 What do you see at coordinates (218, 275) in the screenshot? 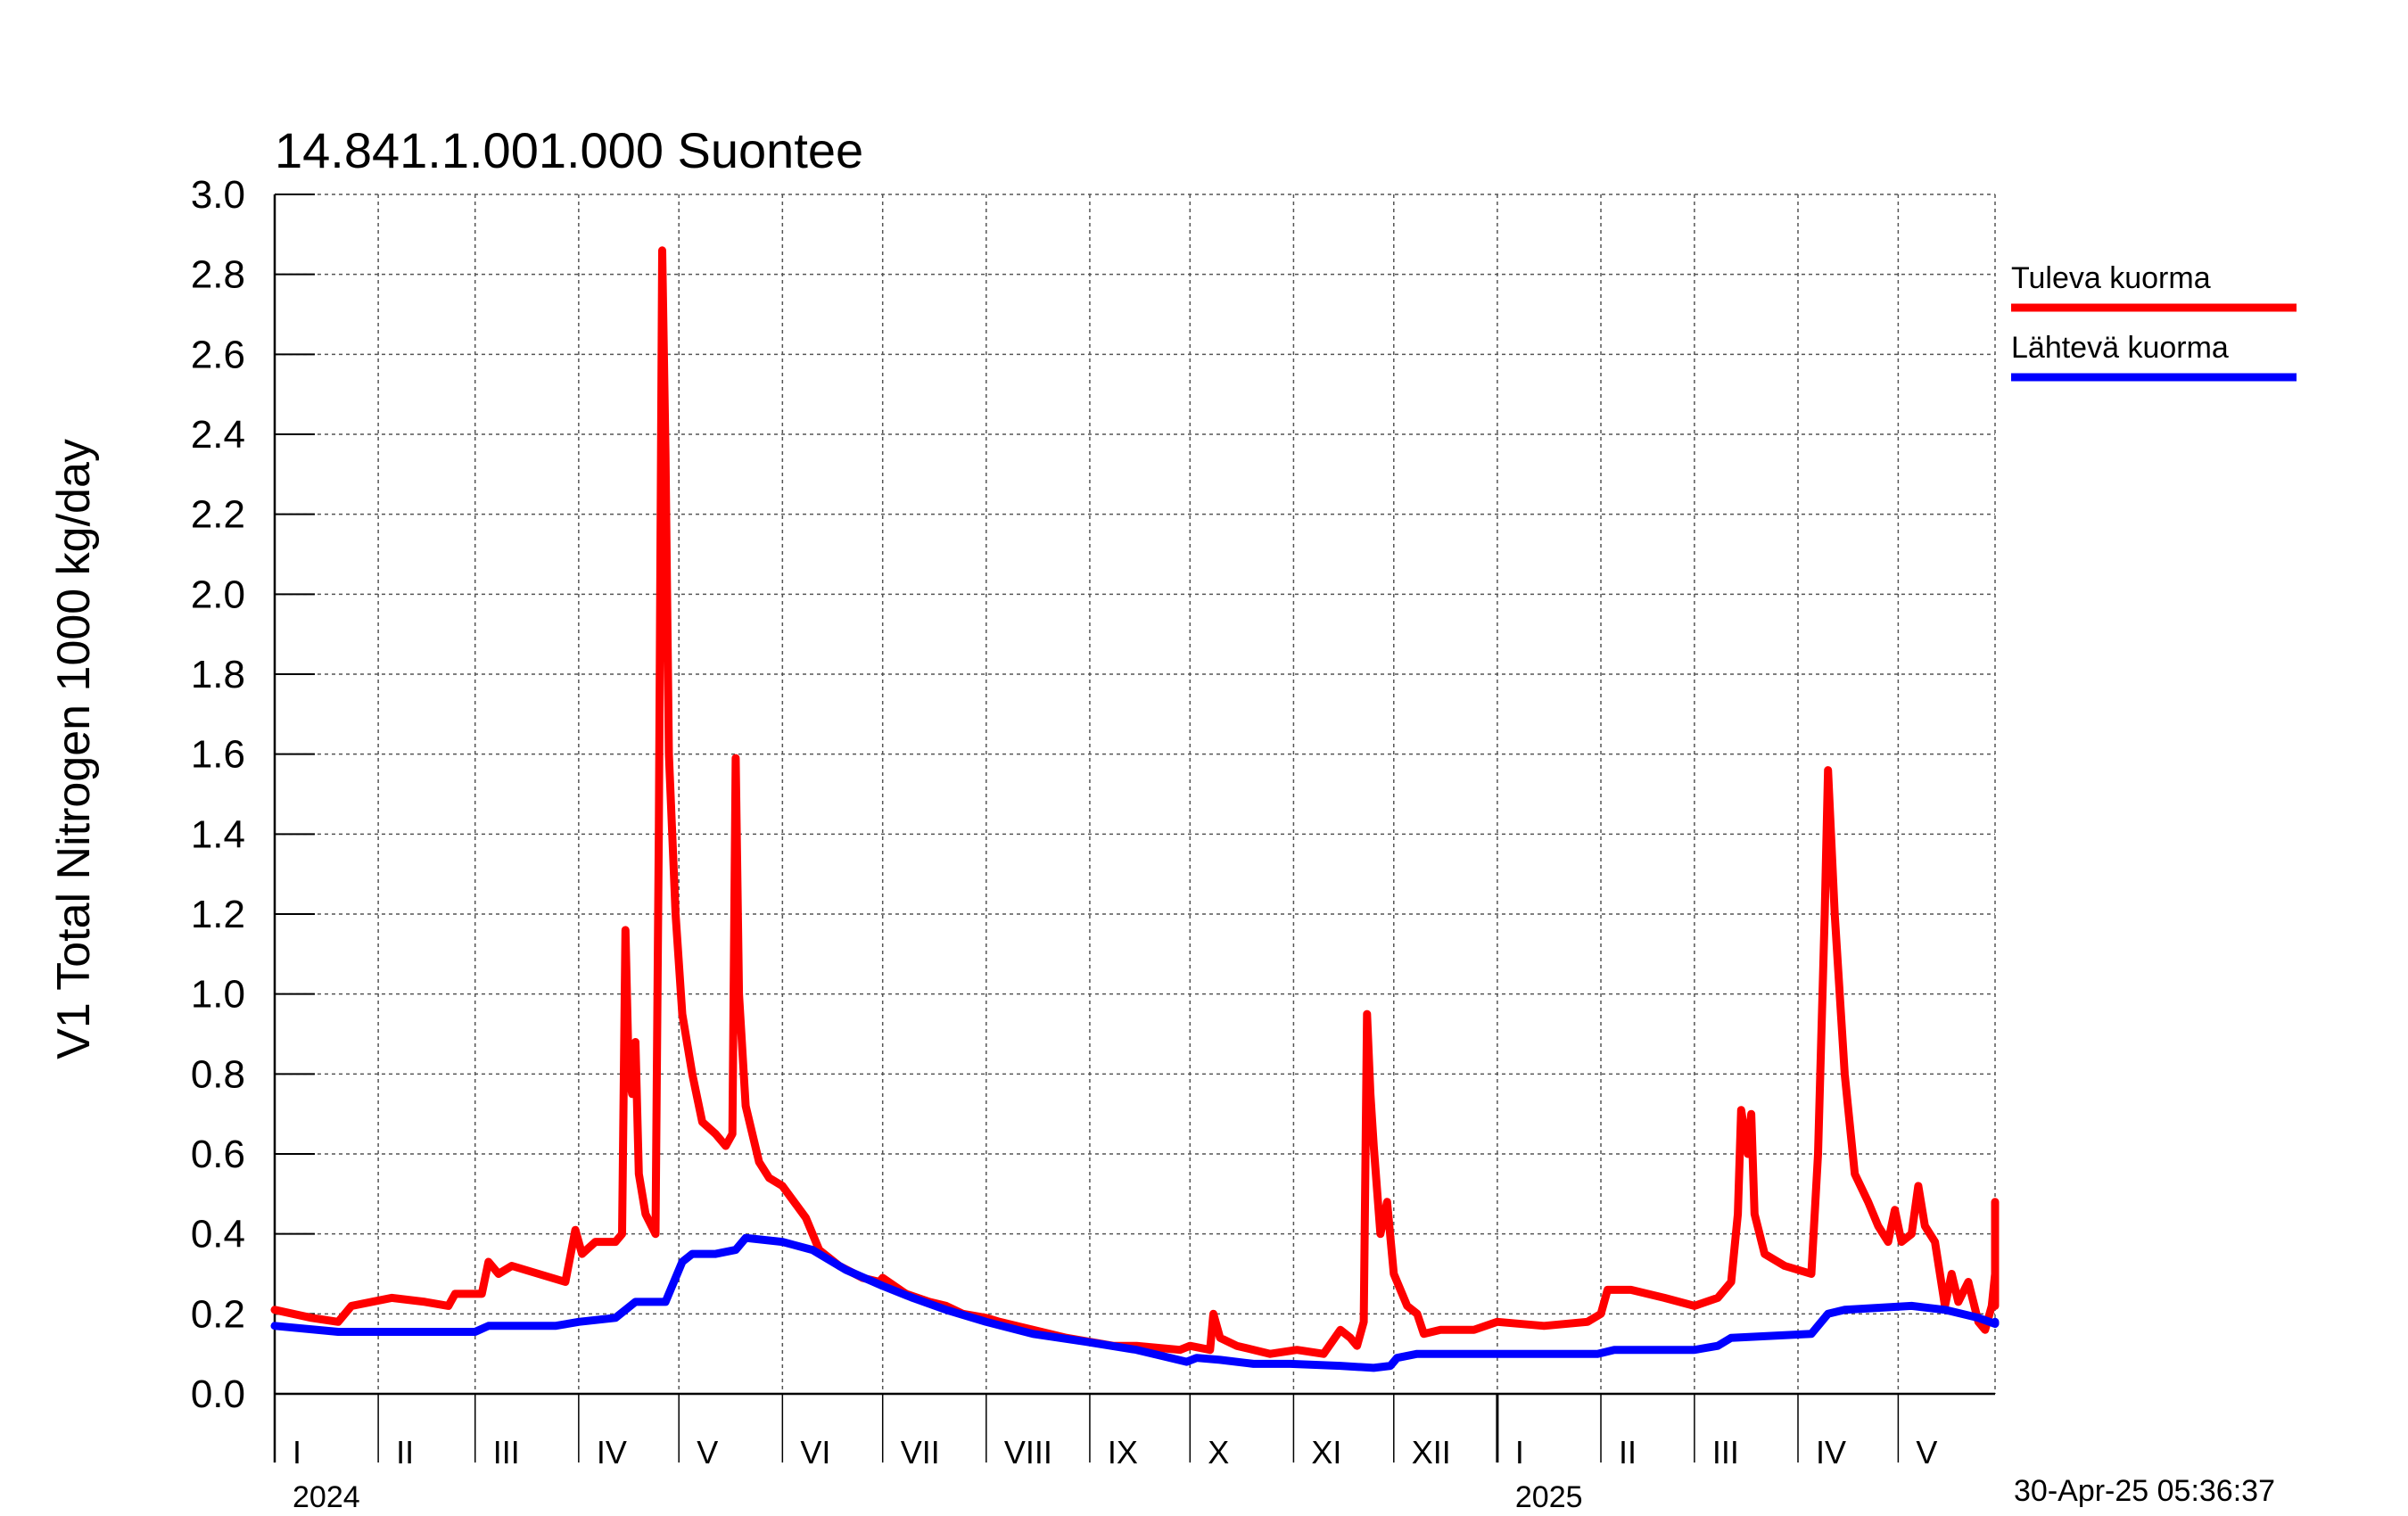
I see `y-tick-label: 2.8` at bounding box center [218, 275].